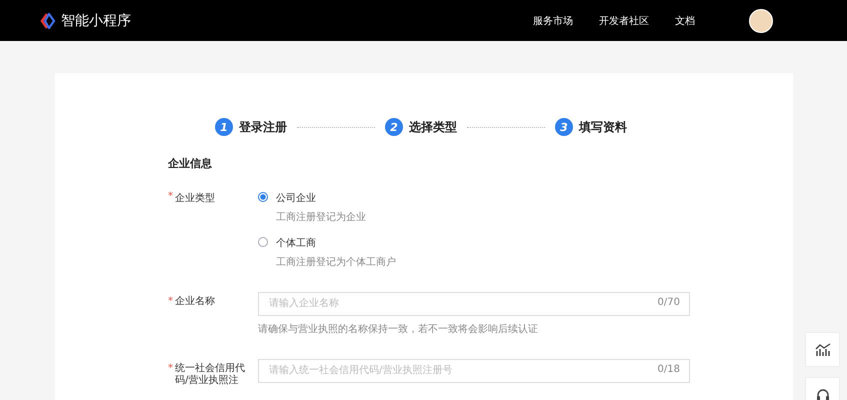 Image resolution: width=847 pixels, height=400 pixels. Describe the element at coordinates (48, 20) in the screenshot. I see `logo-icon` at that location.